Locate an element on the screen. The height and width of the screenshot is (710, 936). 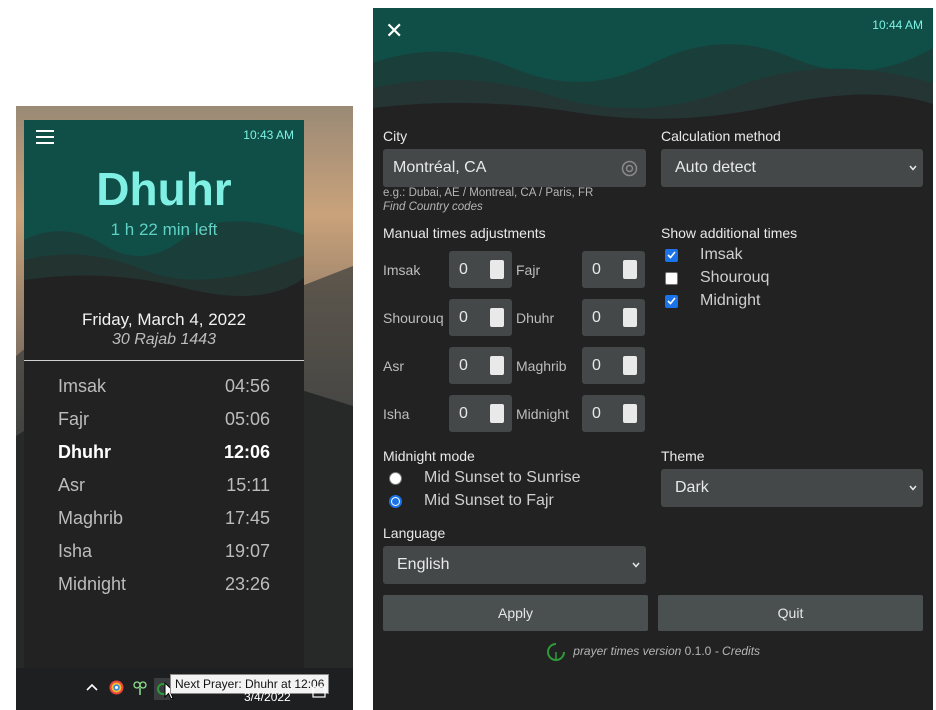
prayer-name: Asr is located at coordinates (71, 485).